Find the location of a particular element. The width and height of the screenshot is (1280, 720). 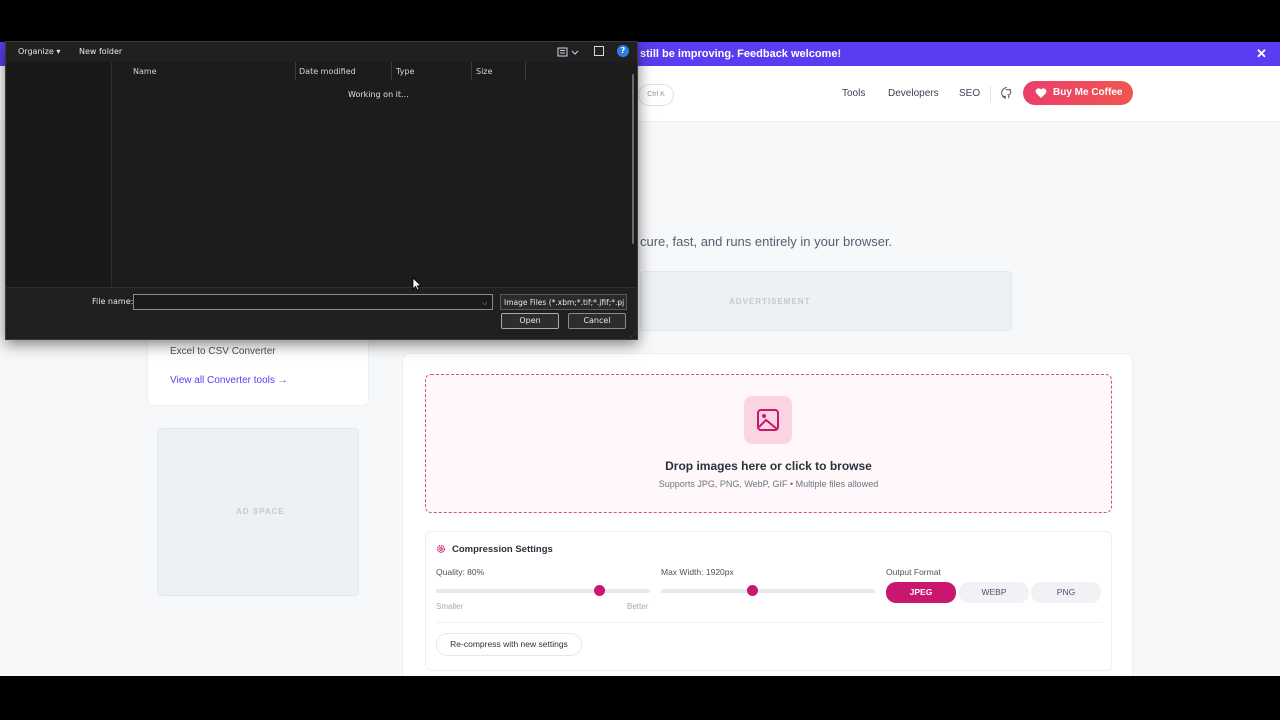

close-icon: ✕ is located at coordinates (1261, 54).